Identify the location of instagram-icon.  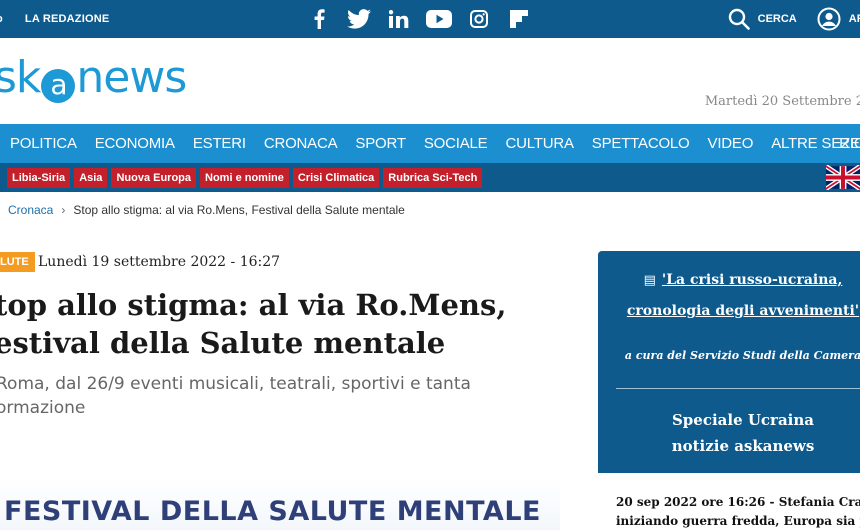
(479, 19).